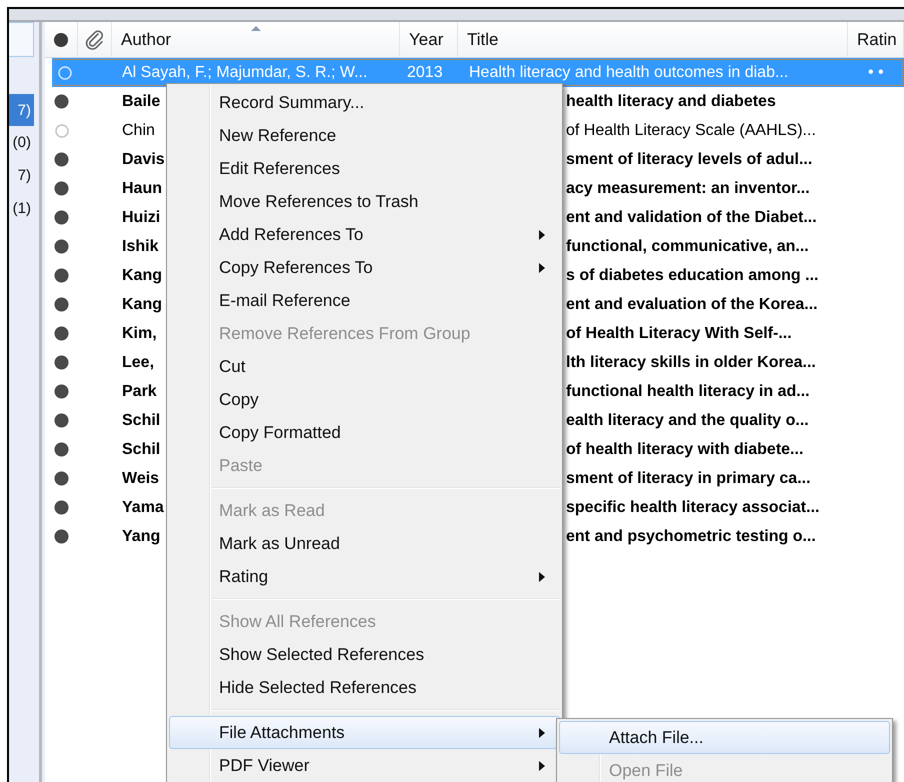 This screenshot has width=904, height=782. Describe the element at coordinates (143, 507) in the screenshot. I see `author-text: Yama` at that location.